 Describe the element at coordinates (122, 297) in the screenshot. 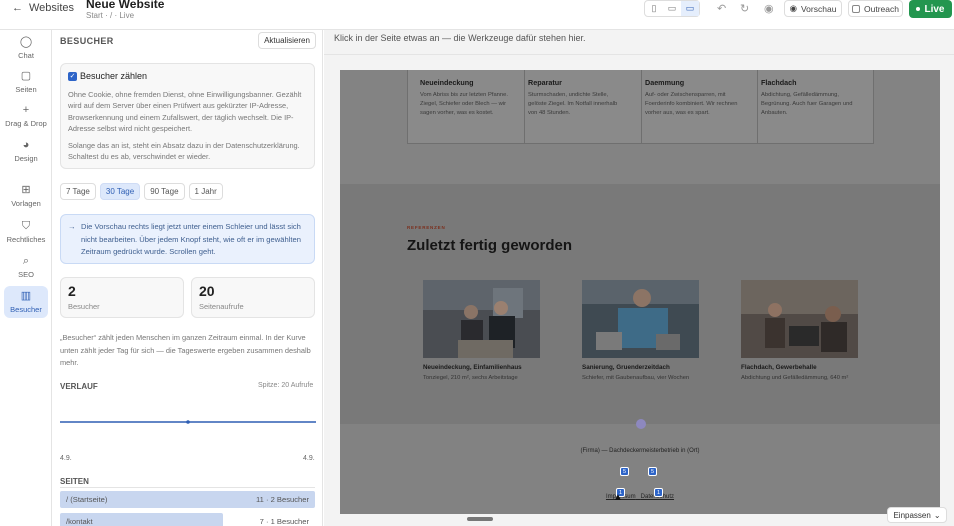

I see `visitors-stat-card: 2 Besucher` at that location.